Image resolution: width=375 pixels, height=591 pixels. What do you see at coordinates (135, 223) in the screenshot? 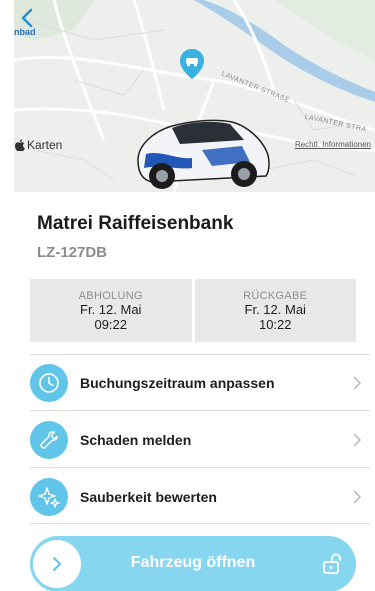
I see `station-name: Matrei Raiffeisenbank` at bounding box center [135, 223].